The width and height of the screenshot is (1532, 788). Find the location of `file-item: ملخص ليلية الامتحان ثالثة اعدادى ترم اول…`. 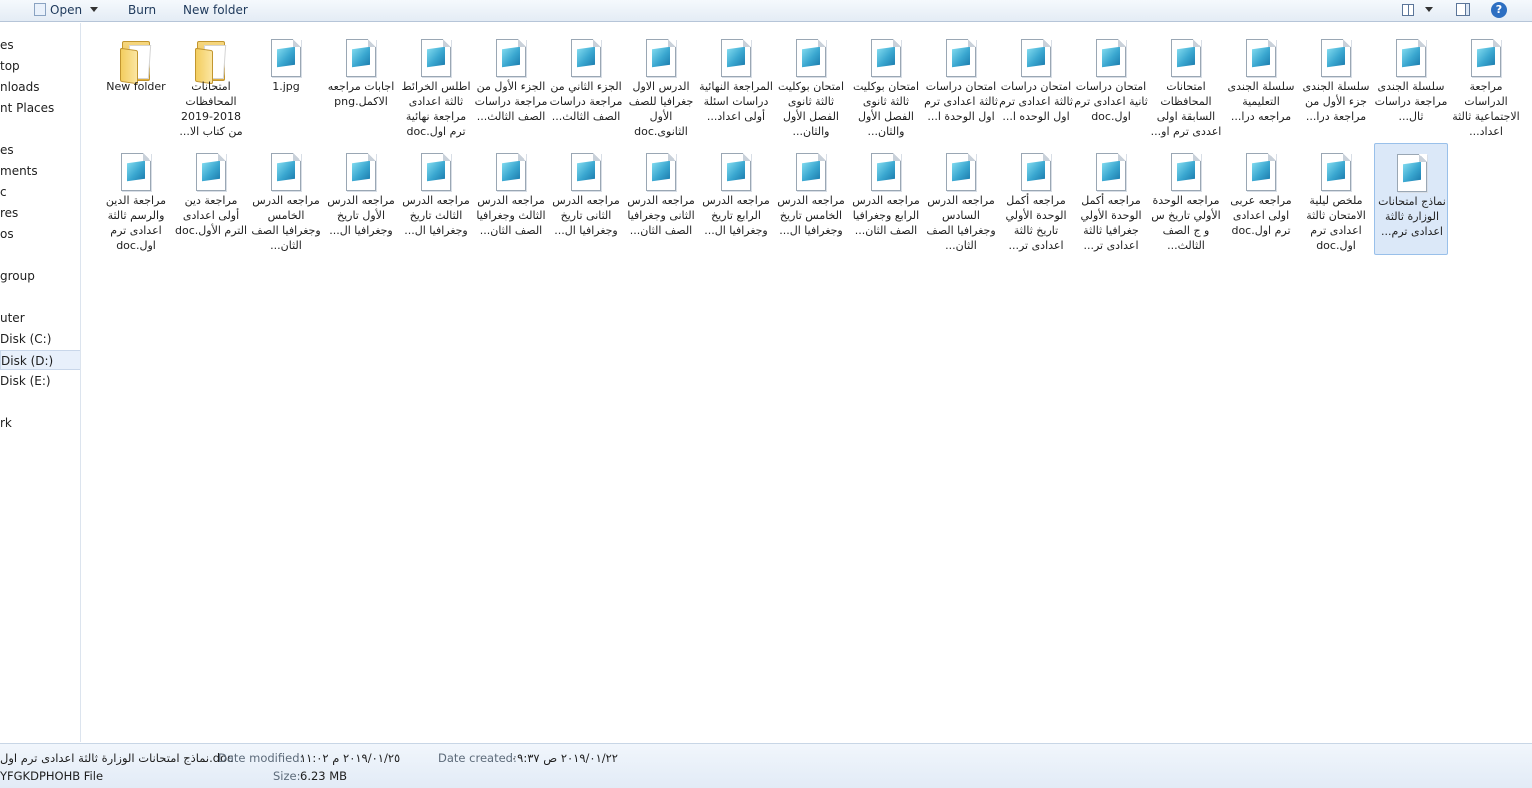

file-item: ملخص ليلية الامتحان ثالثة اعدادى ترم اول… is located at coordinates (1336, 199).